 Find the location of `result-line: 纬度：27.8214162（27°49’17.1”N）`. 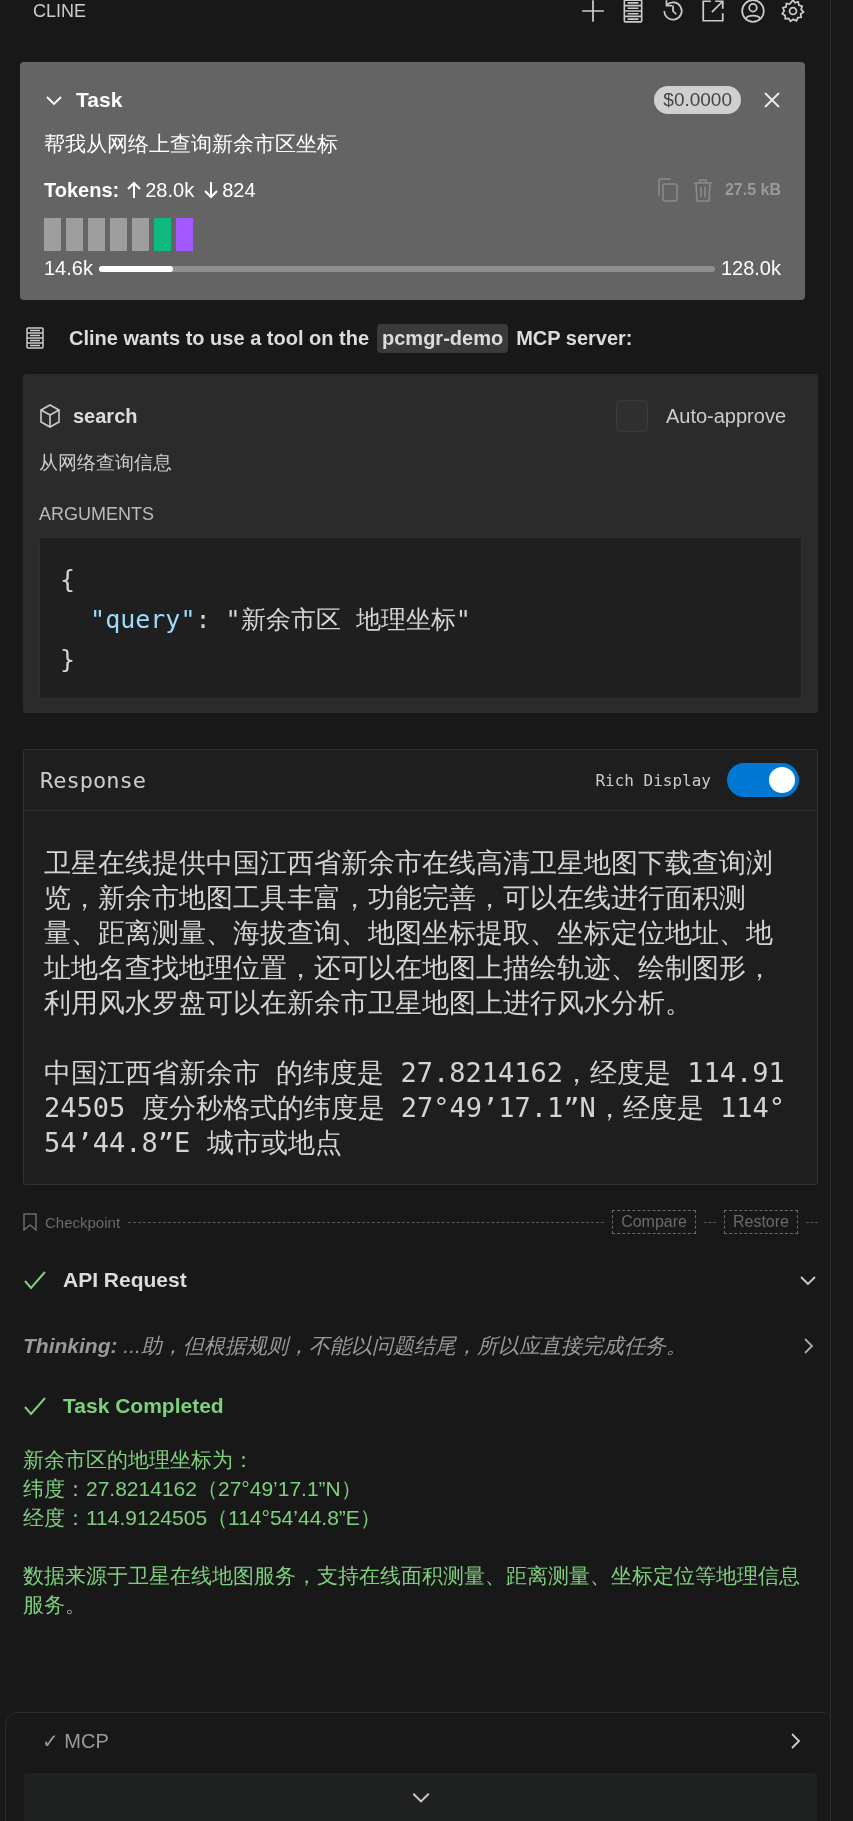

result-line: 纬度：27.8214162（27°49’17.1”N） is located at coordinates (192, 1489).